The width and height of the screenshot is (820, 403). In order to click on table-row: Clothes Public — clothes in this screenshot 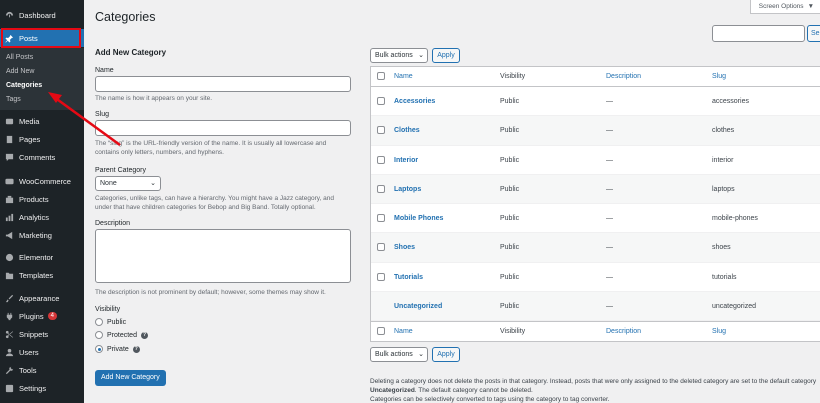, I will do `click(595, 131)`.